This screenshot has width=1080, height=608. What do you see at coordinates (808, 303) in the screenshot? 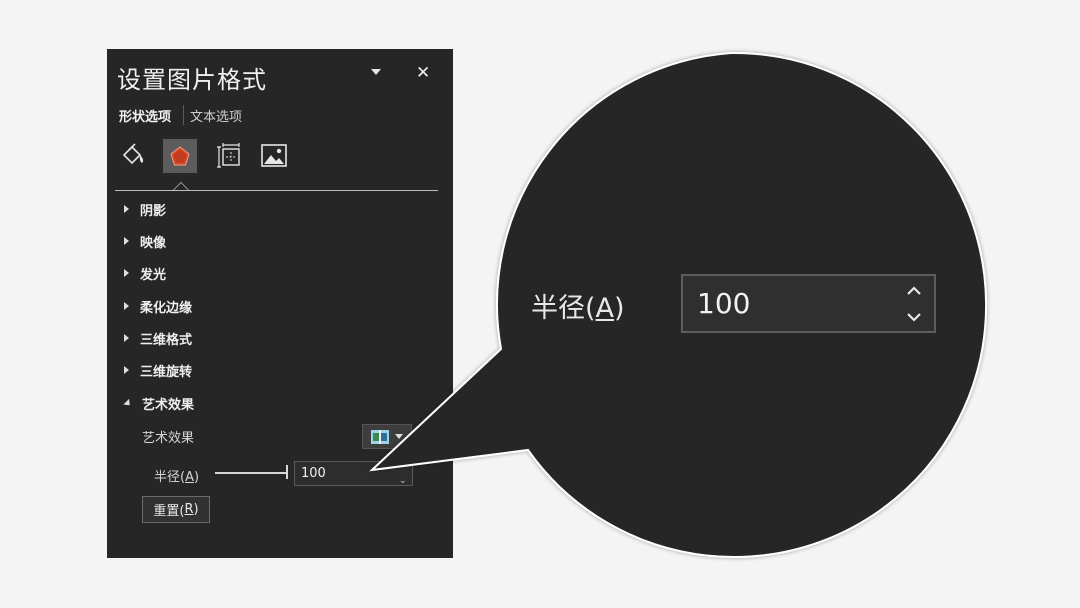
I see `zoomed-radius-input` at bounding box center [808, 303].